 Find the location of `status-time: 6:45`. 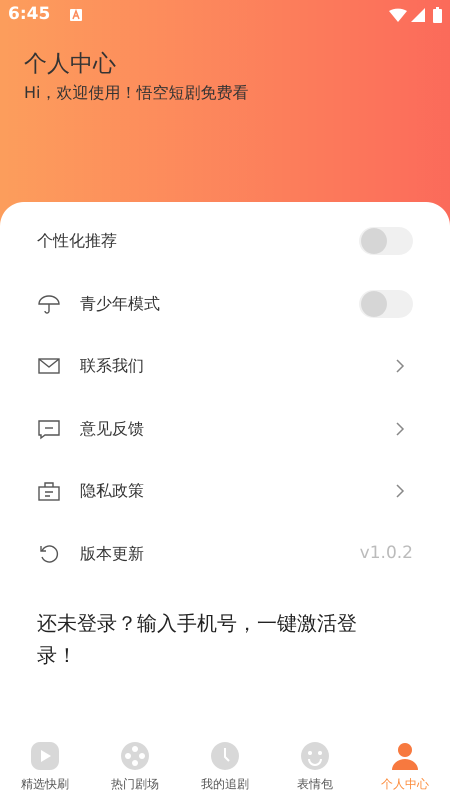

status-time: 6:45 is located at coordinates (29, 14).